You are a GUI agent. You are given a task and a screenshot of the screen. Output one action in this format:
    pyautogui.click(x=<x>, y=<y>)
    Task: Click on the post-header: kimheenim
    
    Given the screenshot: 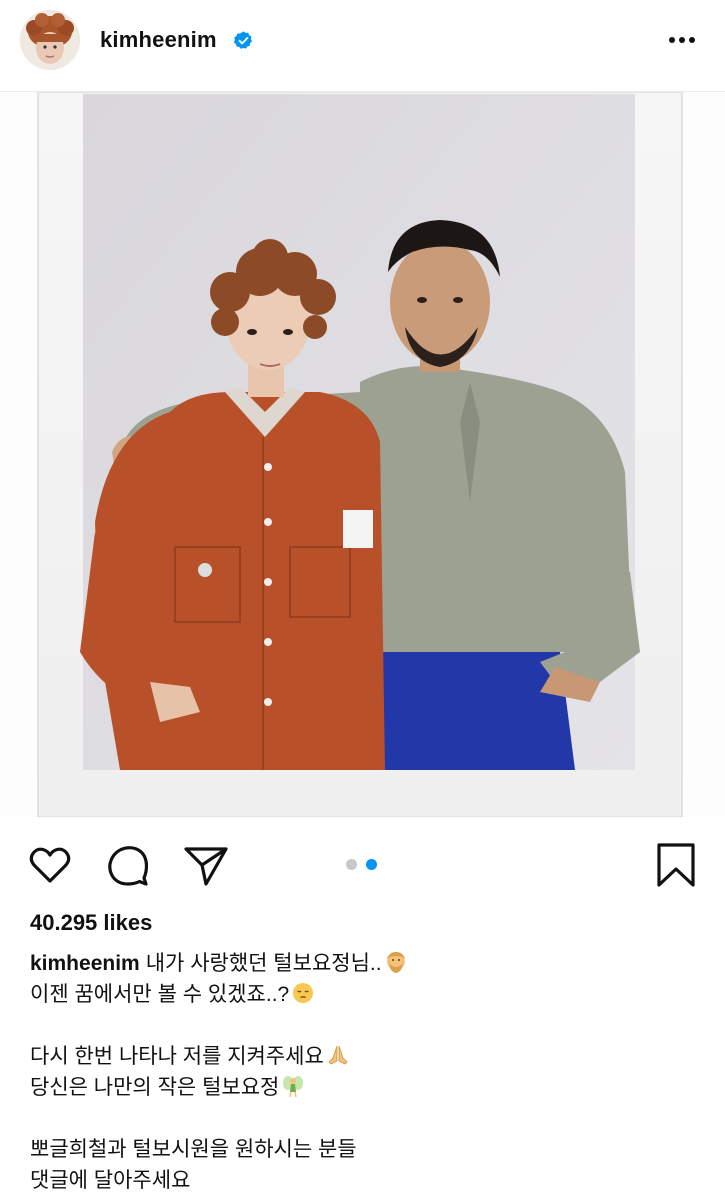 What is the action you would take?
    pyautogui.click(x=362, y=46)
    